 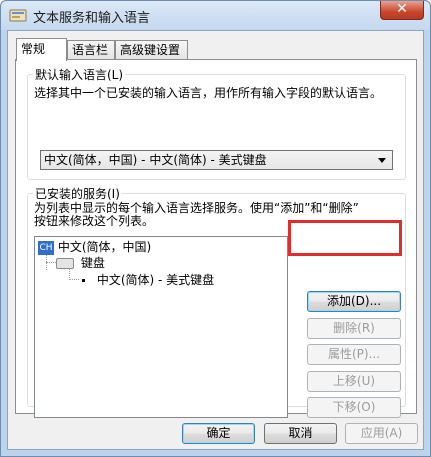 I want to click on move-up-button: 上移(U), so click(x=354, y=381).